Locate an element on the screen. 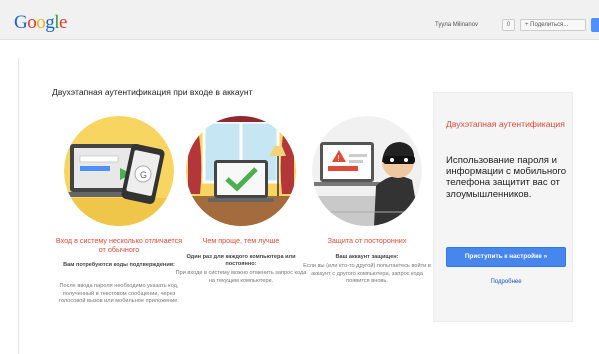 This screenshot has height=354, width=599. notifications-button: 0 is located at coordinates (508, 25).